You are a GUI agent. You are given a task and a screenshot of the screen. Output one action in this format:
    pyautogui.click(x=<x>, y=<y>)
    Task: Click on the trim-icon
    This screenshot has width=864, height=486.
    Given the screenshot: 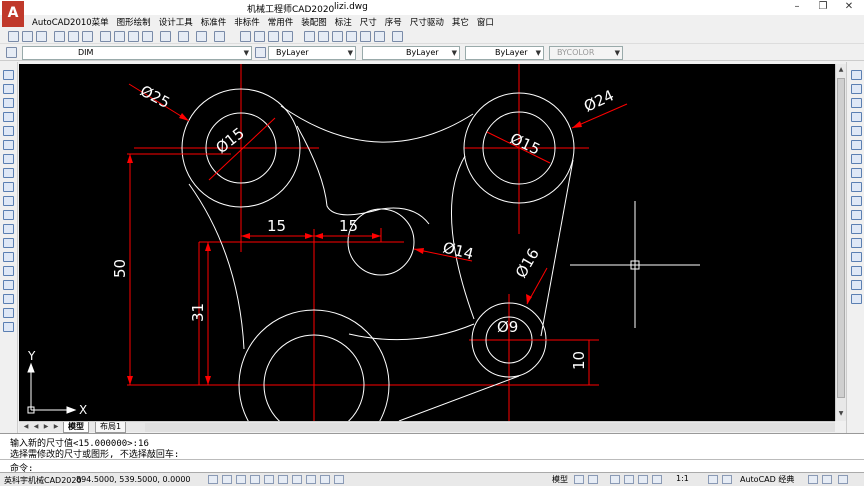 What is the action you would take?
    pyautogui.click(x=856, y=201)
    